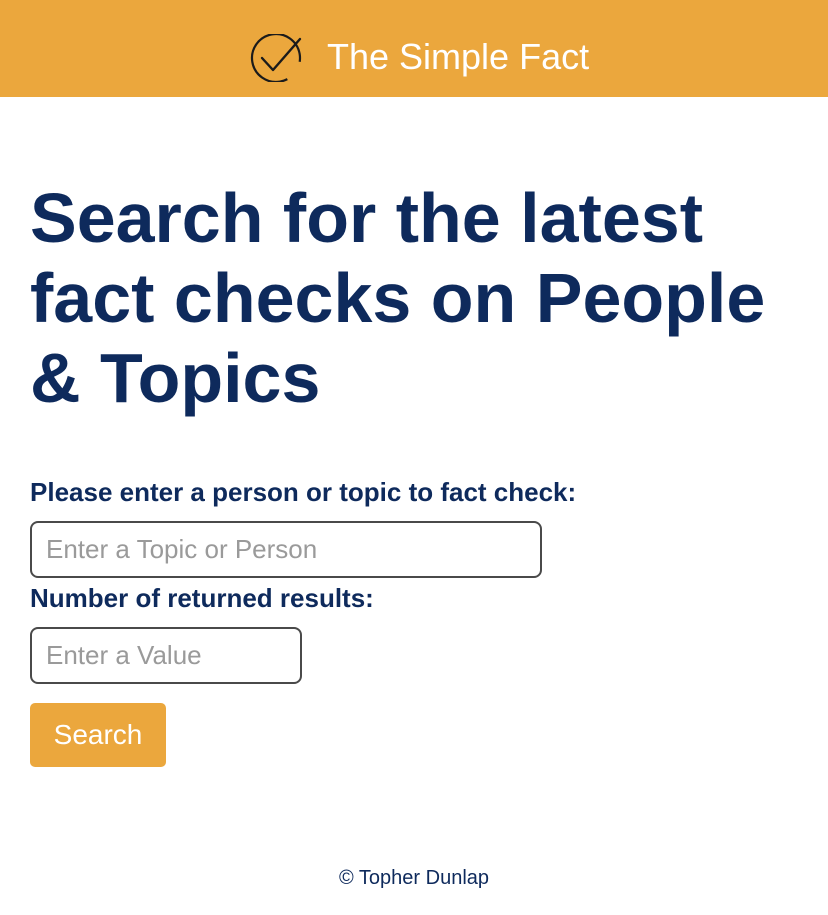 The width and height of the screenshot is (828, 915). What do you see at coordinates (166, 655) in the screenshot?
I see `results-count-input` at bounding box center [166, 655].